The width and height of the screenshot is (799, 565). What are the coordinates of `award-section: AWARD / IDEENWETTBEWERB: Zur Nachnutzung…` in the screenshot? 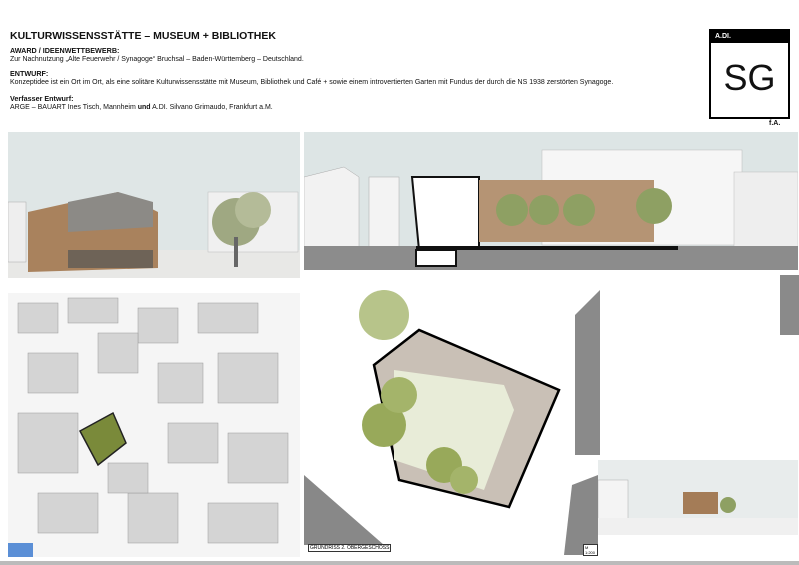 It's located at (157, 55).